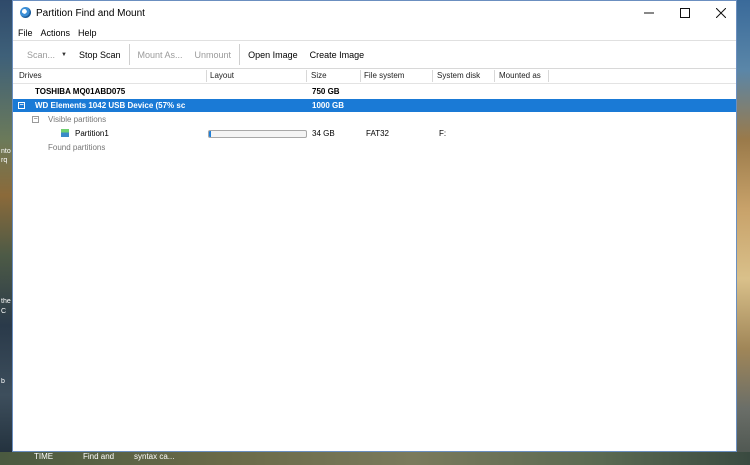 The height and width of the screenshot is (465, 750). I want to click on close-button, so click(721, 13).